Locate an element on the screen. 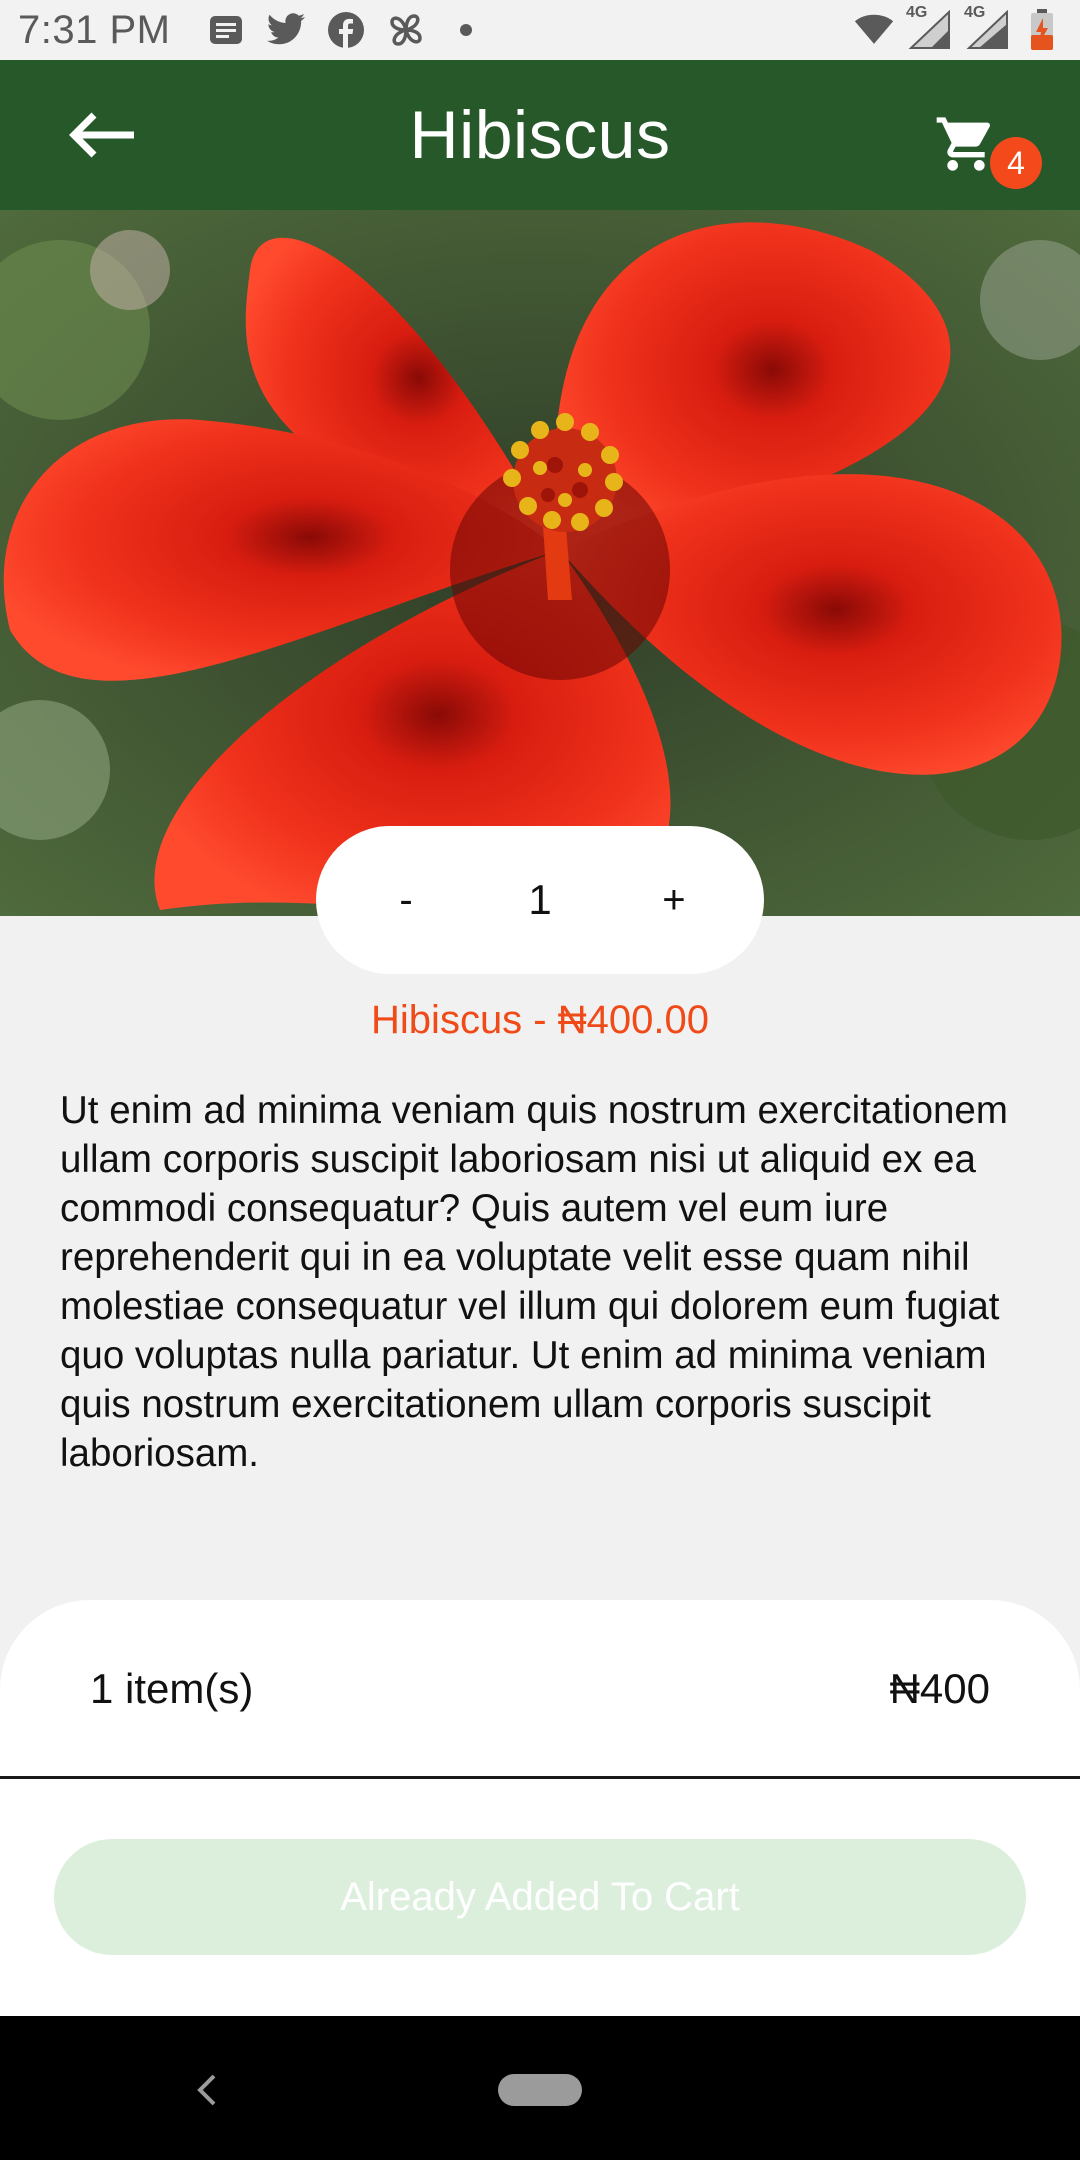 The height and width of the screenshot is (2160, 1080). status-time: 7:31 PM is located at coordinates (94, 29).